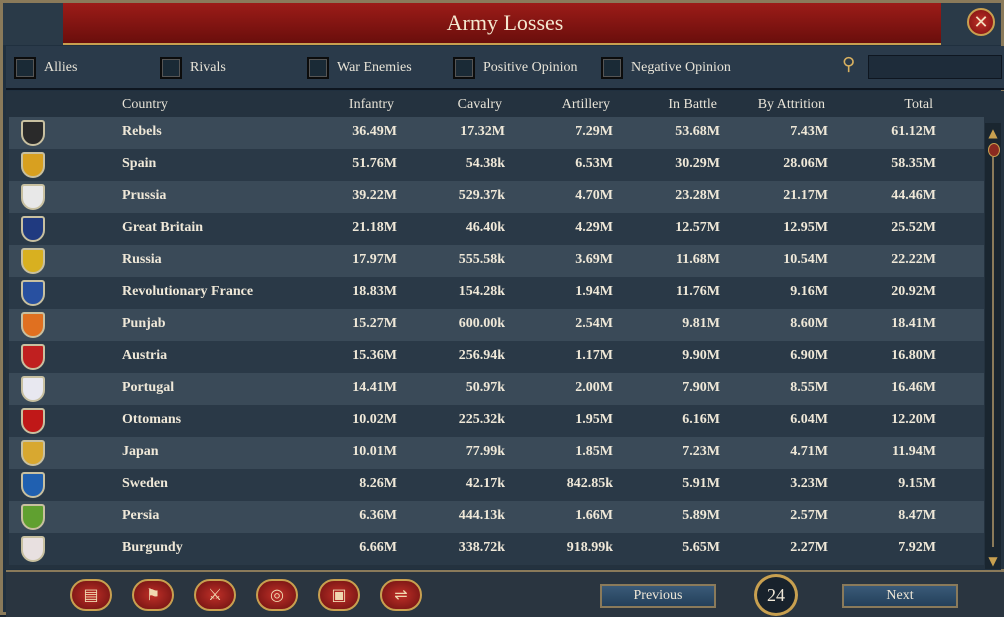 This screenshot has width=1004, height=617. I want to click on coins-icon: ◎, so click(277, 594).